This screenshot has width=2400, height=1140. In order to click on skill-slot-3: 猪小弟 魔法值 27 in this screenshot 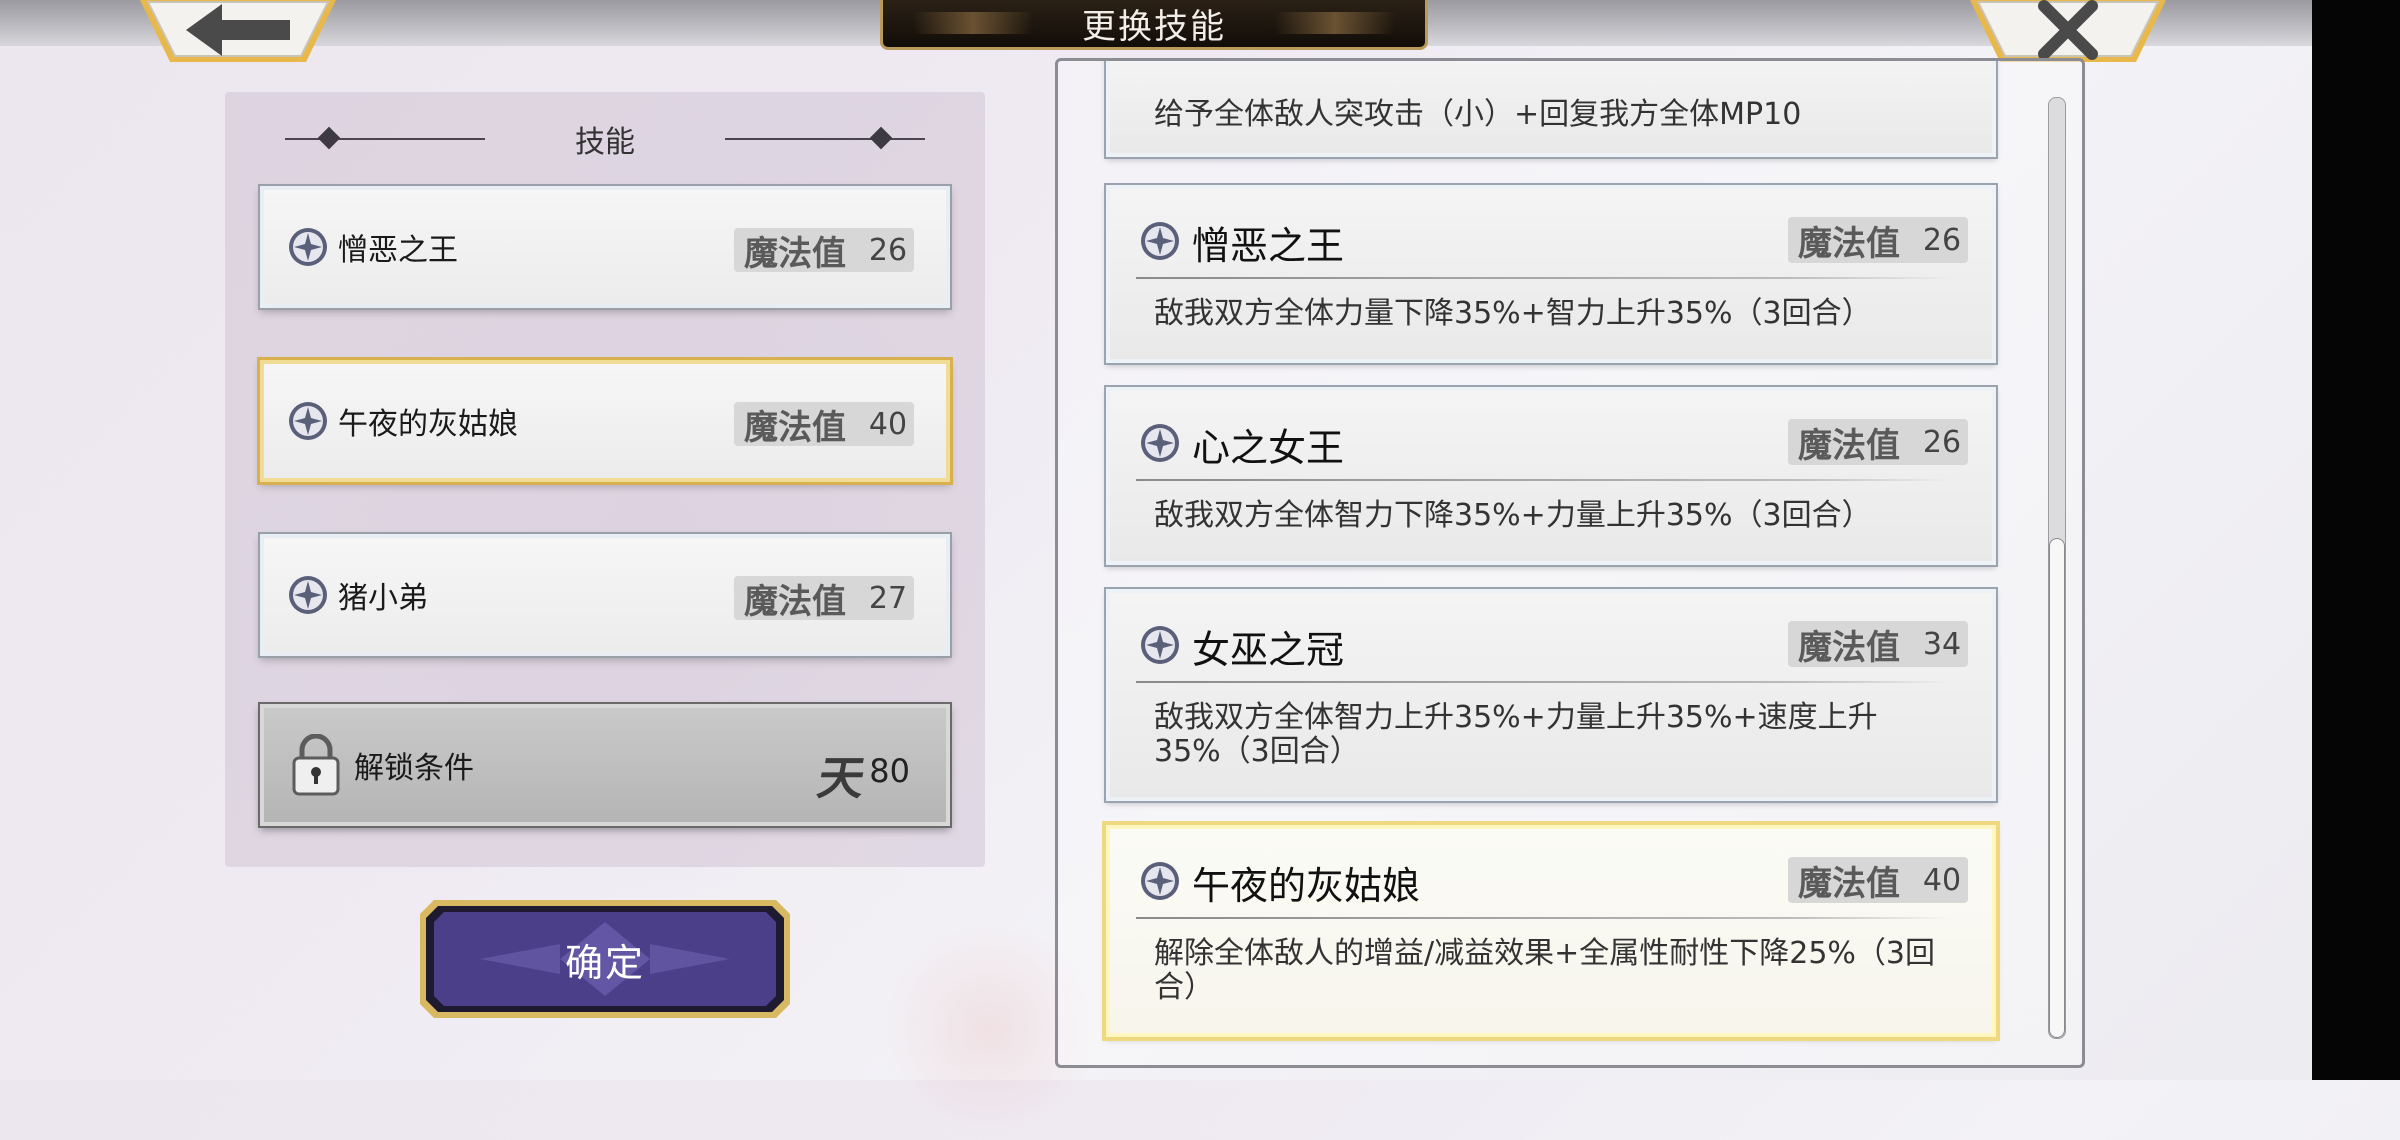, I will do `click(605, 595)`.